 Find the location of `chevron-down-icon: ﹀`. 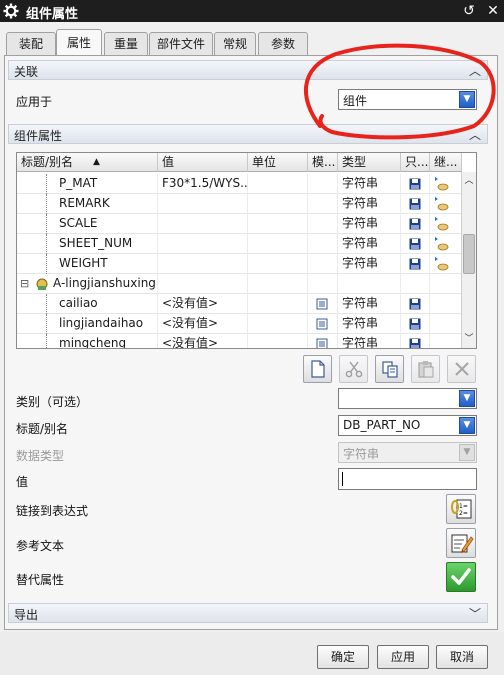

chevron-down-icon: ﹀ is located at coordinates (475, 613).